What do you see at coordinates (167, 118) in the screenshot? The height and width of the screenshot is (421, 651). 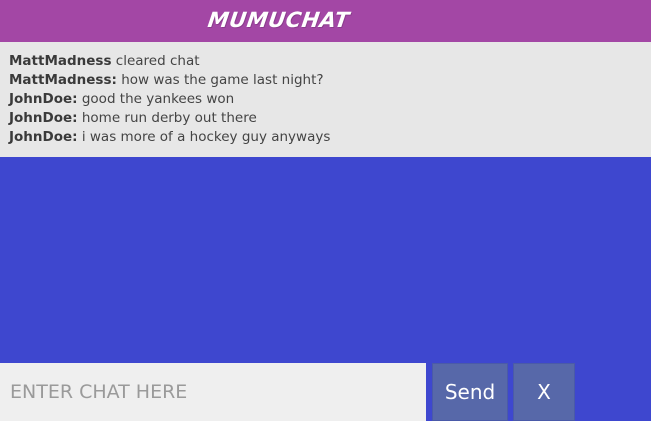 I see `message-text: home run derby out there` at bounding box center [167, 118].